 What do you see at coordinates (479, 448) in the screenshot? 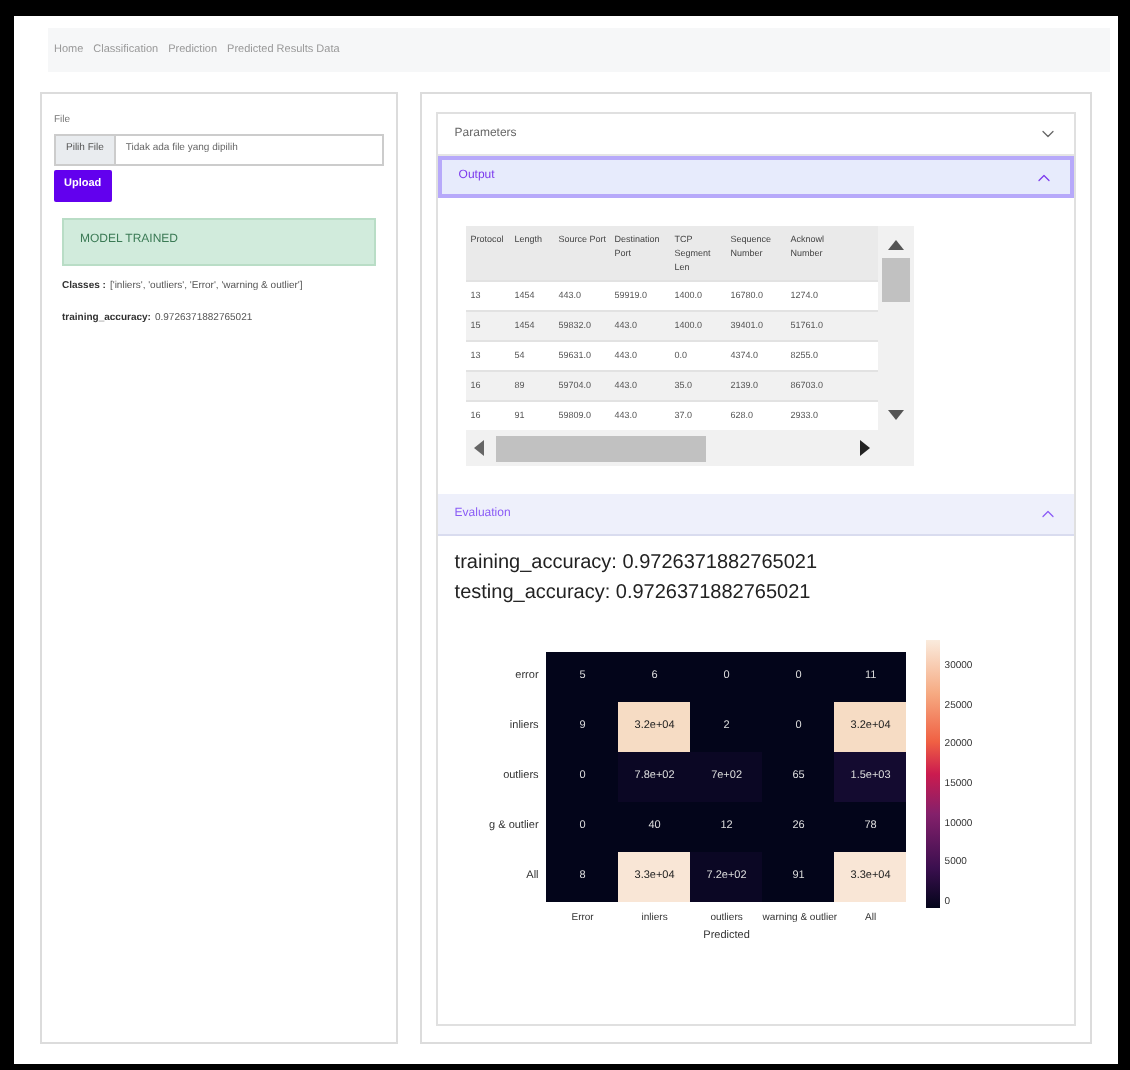
I see `scroll-left-icon` at bounding box center [479, 448].